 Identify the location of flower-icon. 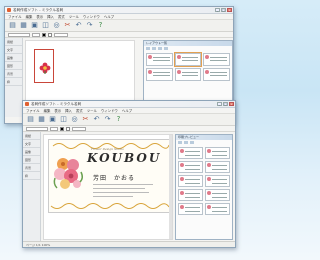
(45, 68).